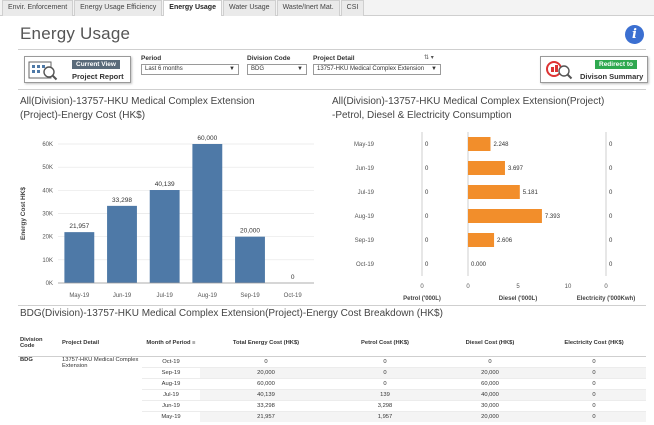 Image resolution: width=654 pixels, height=425 pixels. What do you see at coordinates (364, 145) in the screenshot?
I see `y-tick-label: May-19` at bounding box center [364, 145].